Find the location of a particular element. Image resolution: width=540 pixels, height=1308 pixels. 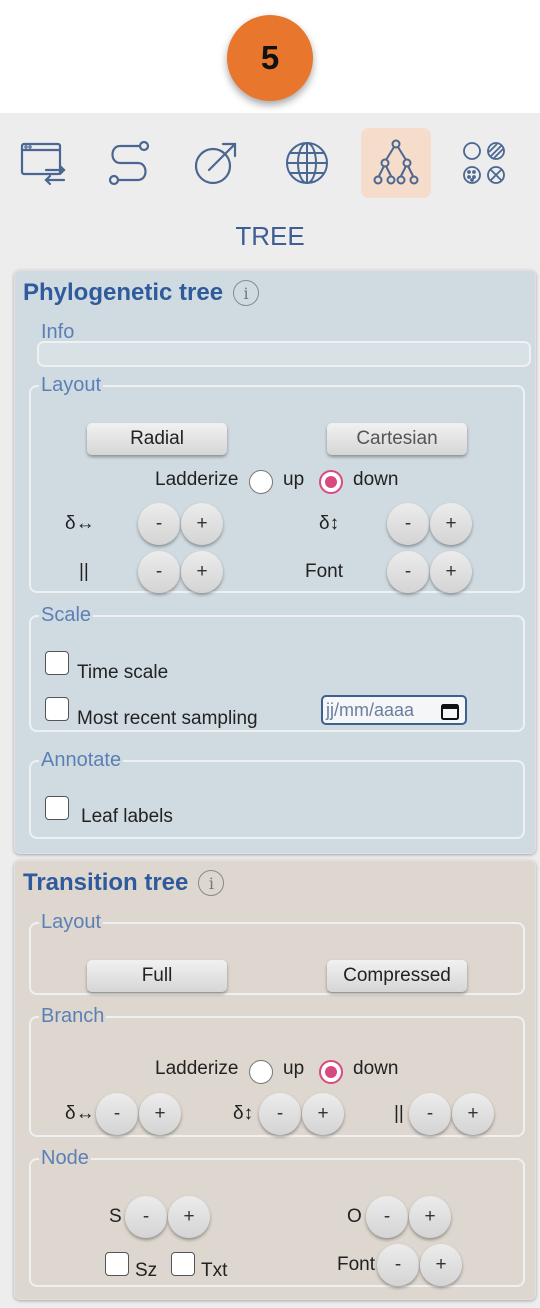

transition-vertical-spacing-minus: - is located at coordinates (280, 1114).